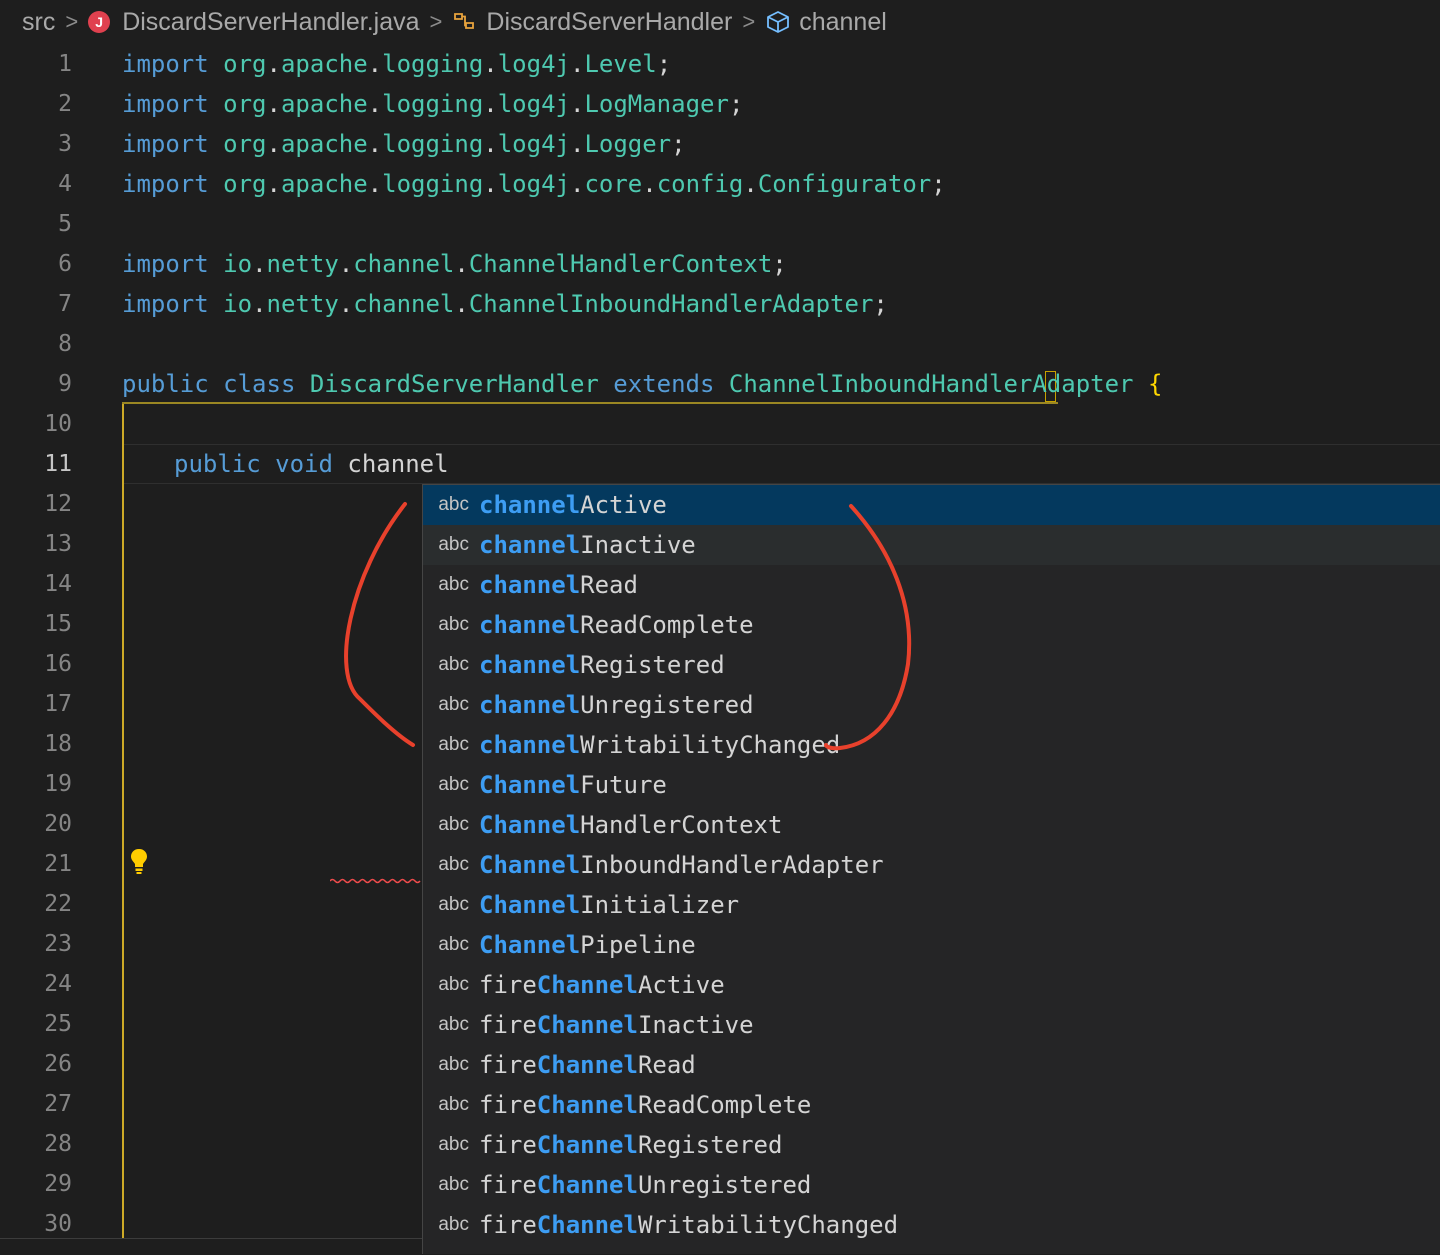 This screenshot has width=1440, height=1255. Describe the element at coordinates (50, 424) in the screenshot. I see `line-number-row: 10` at that location.